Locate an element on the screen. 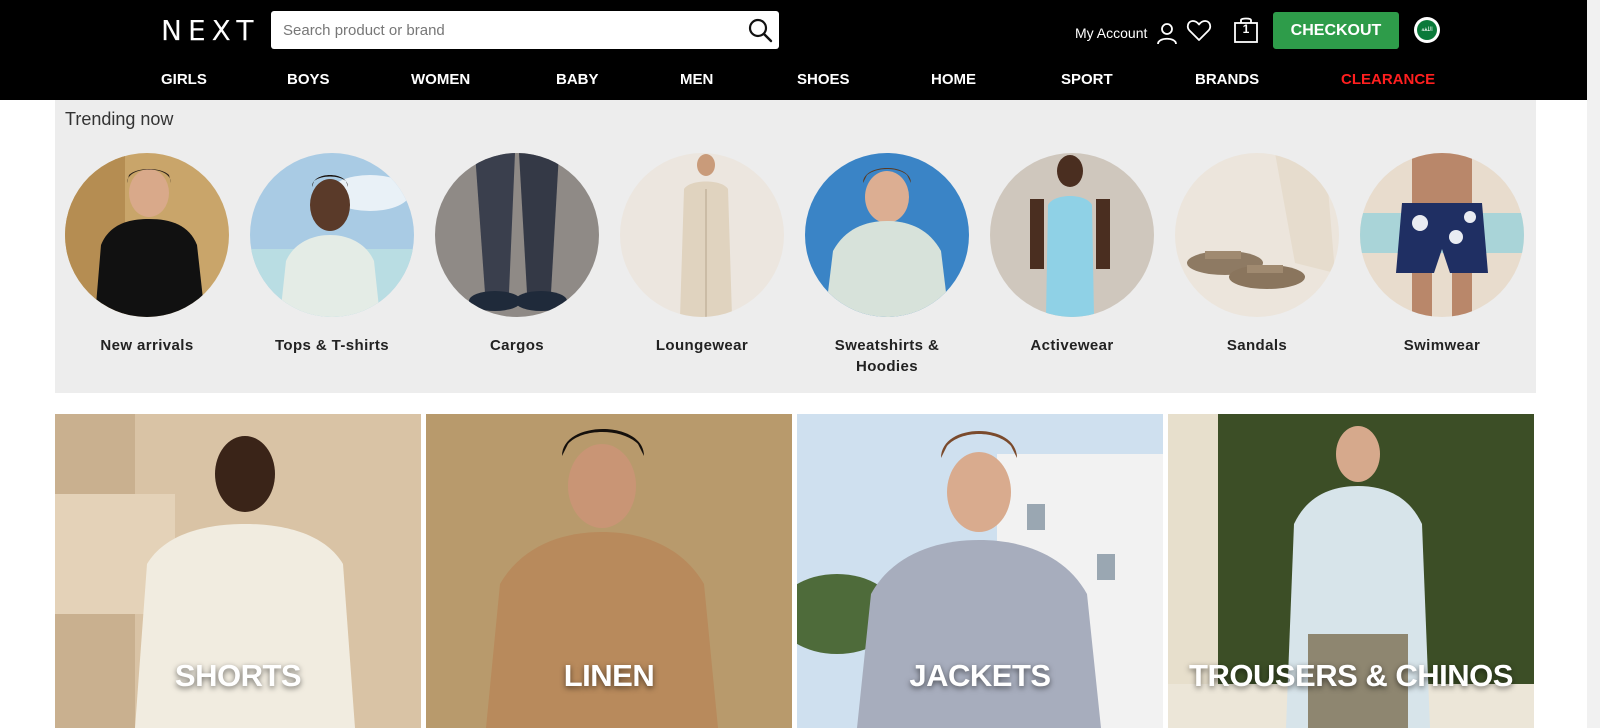 The width and height of the screenshot is (1600, 728). trending-item-label: Cargos is located at coordinates (517, 345).